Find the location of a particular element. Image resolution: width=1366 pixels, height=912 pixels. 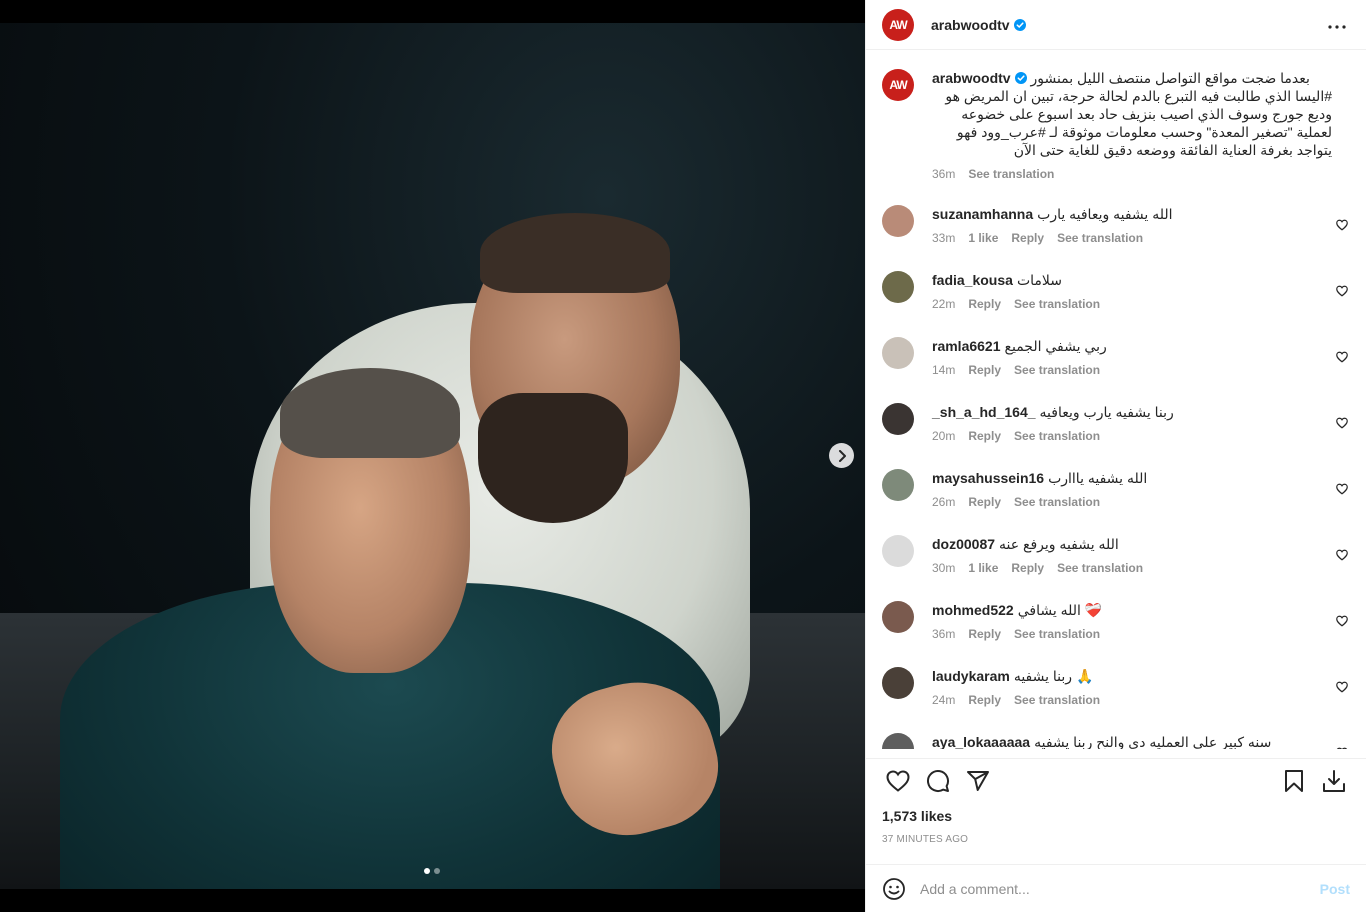

caption-username: arabwoodtv is located at coordinates (971, 78).